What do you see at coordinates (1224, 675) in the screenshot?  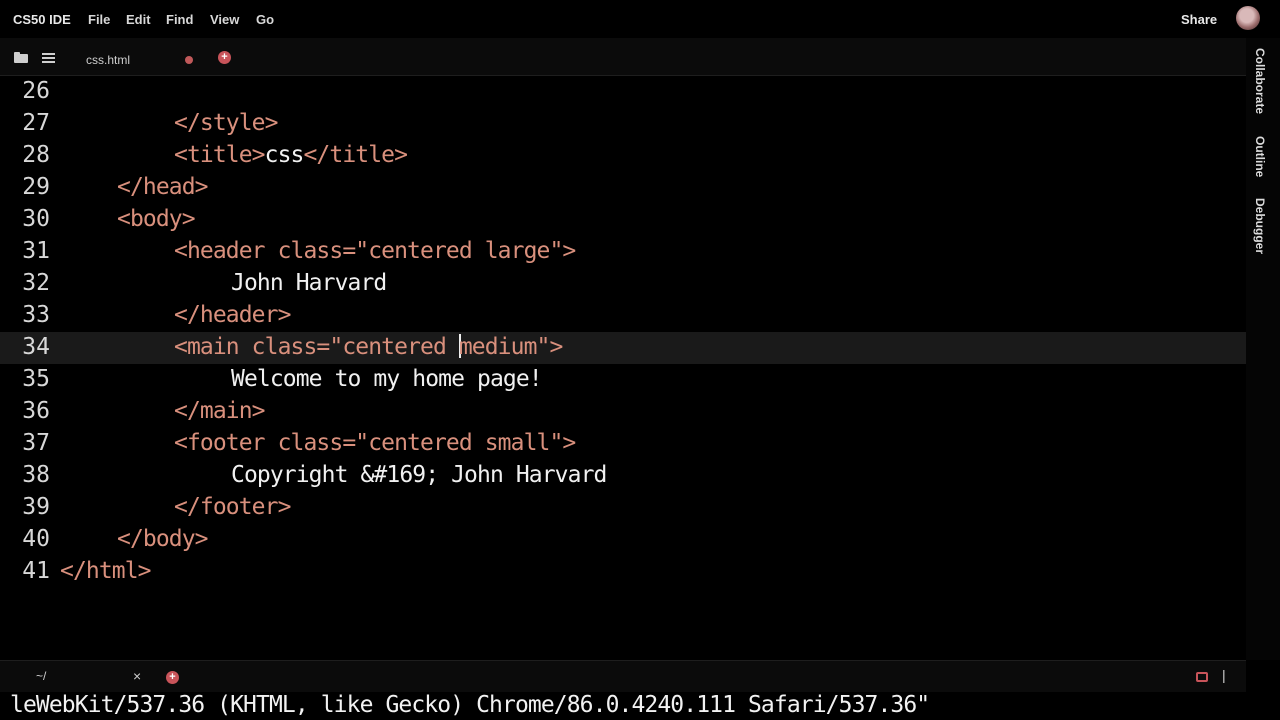 I see `terminal-menu-icon: |` at bounding box center [1224, 675].